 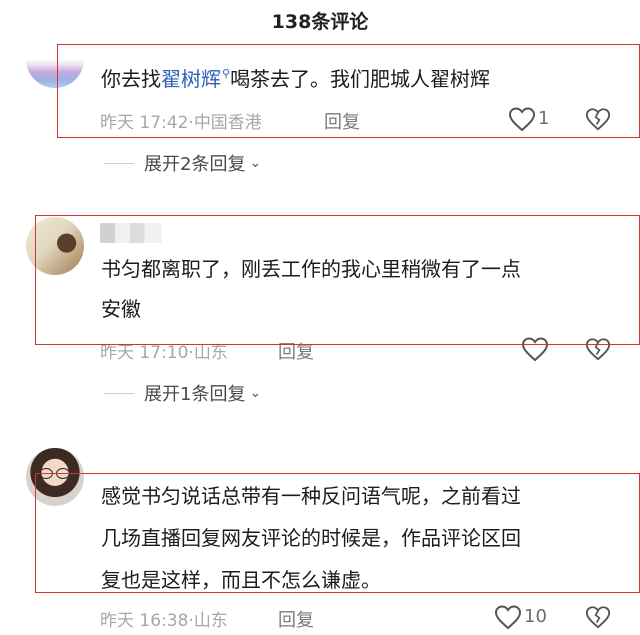 What do you see at coordinates (348, 91) in the screenshot?
I see `highlight-box` at bounding box center [348, 91].